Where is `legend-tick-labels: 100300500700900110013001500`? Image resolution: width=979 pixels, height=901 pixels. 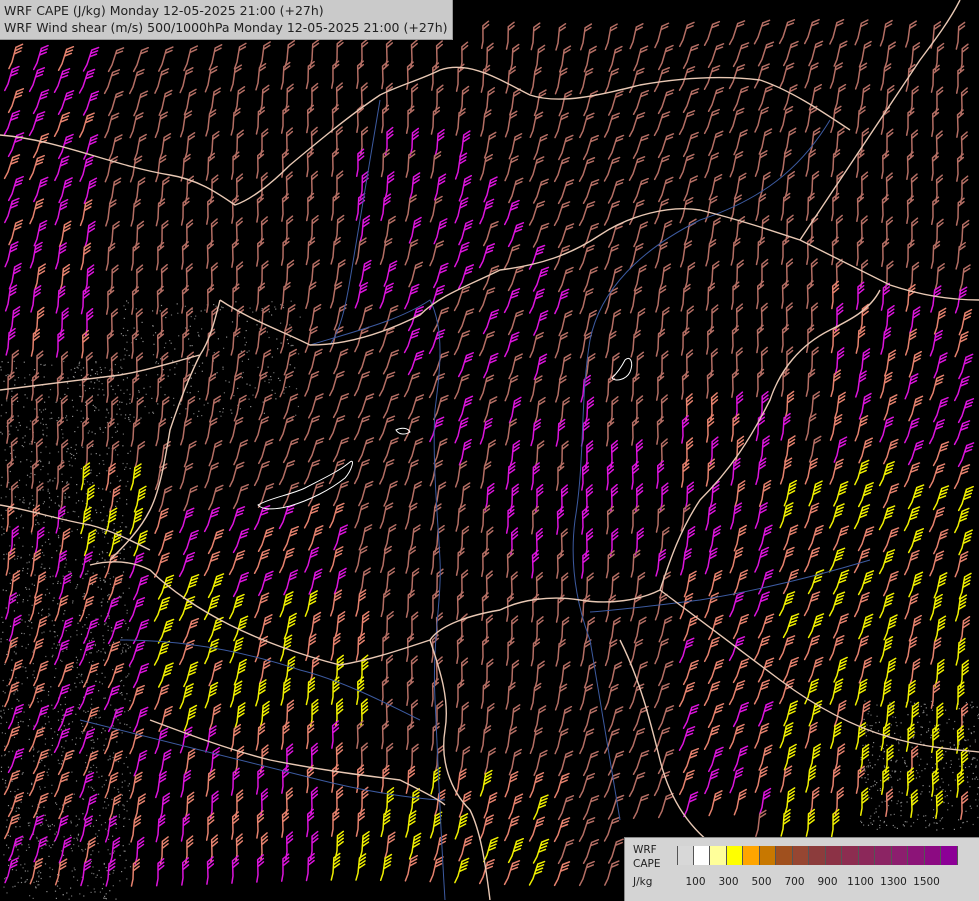
legend-tick-labels: 100300500700900110013001500 is located at coordinates (827, 883).